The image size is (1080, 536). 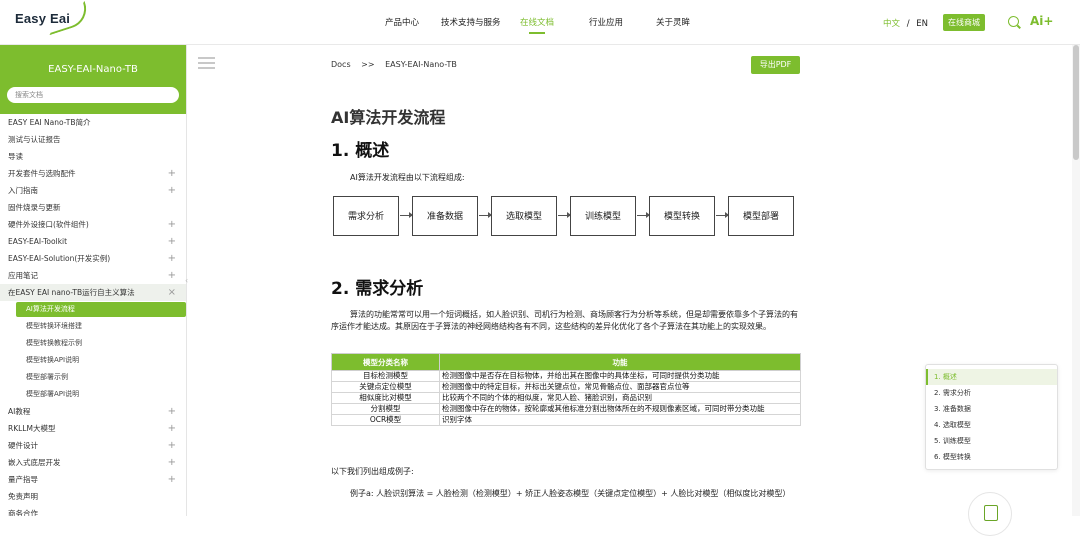 What do you see at coordinates (34, 462) in the screenshot?
I see `sidebar-item-label: 嵌入式底层开发` at bounding box center [34, 462].